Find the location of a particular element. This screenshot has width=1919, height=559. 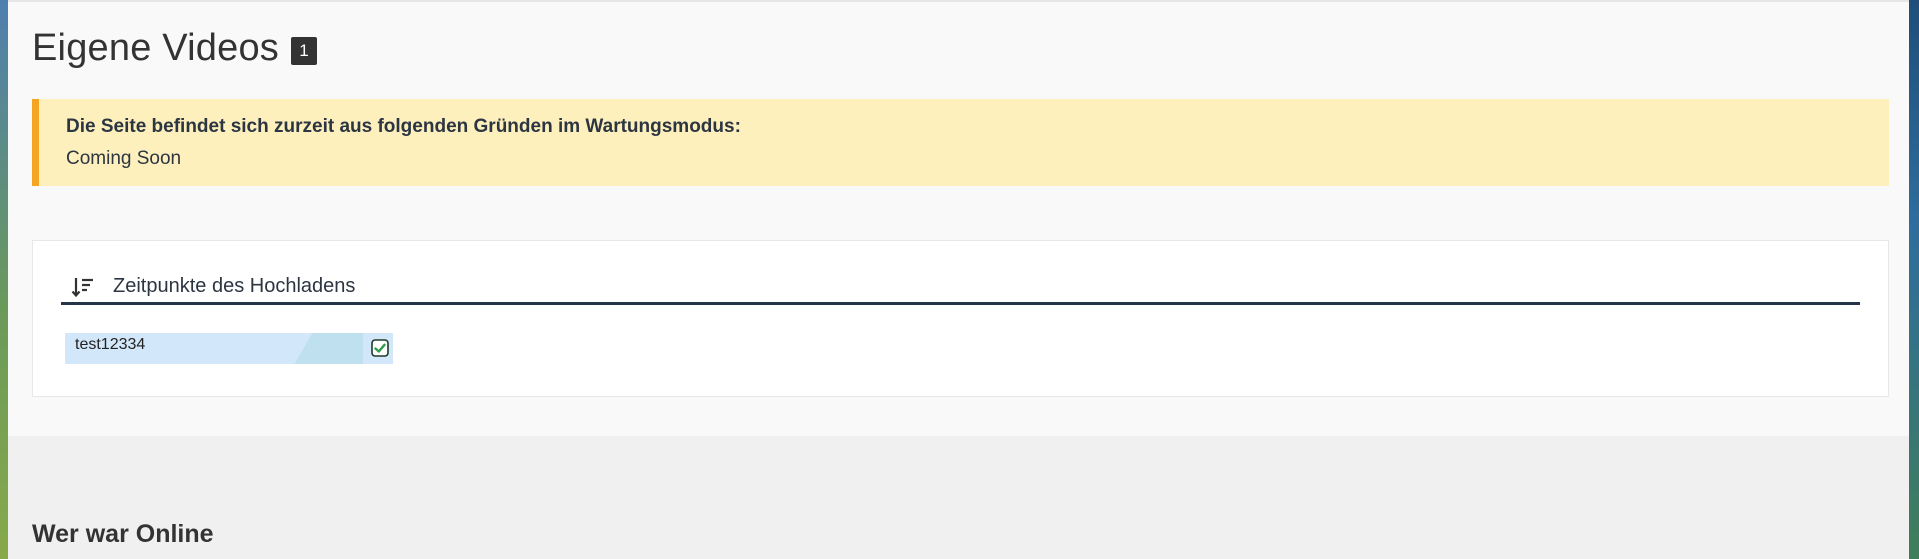

checkbox-checked-icon is located at coordinates (380, 348).